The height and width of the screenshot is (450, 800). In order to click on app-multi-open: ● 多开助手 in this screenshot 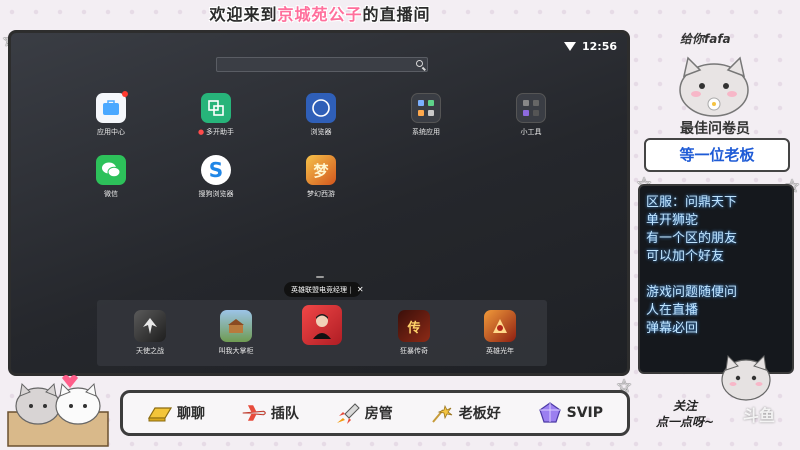, I will do `click(216, 115)`.